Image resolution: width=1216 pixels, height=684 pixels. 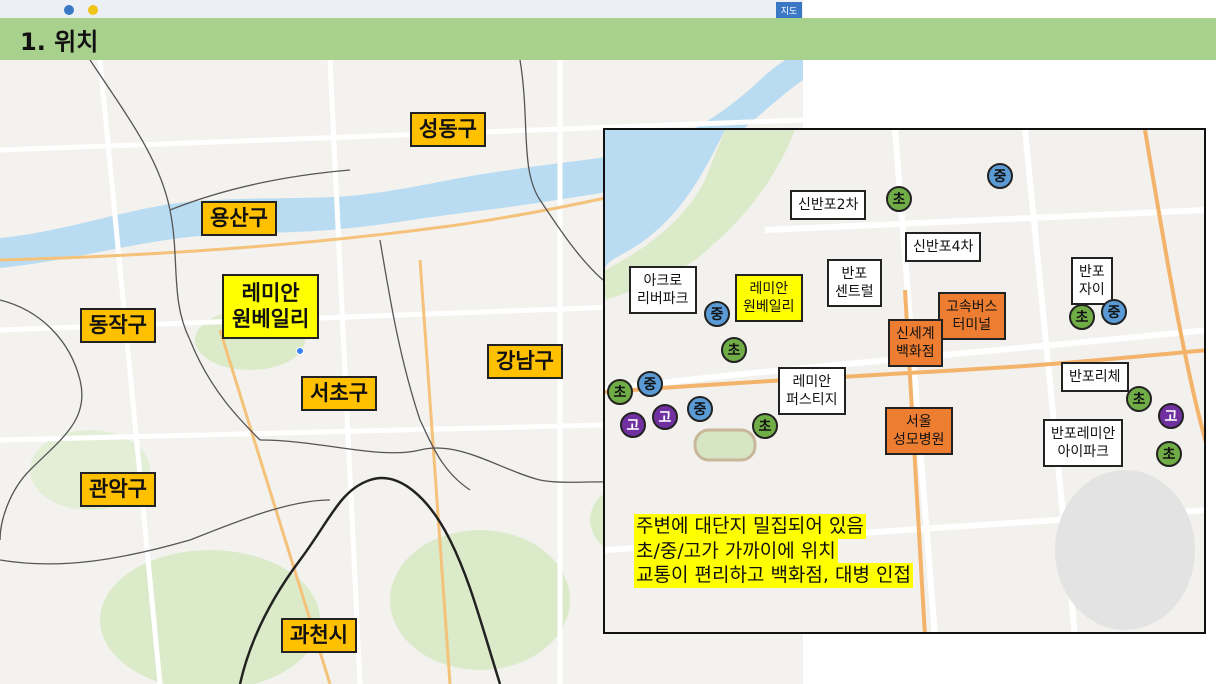 What do you see at coordinates (663, 281) in the screenshot?
I see `acro-line1: 아크로` at bounding box center [663, 281].